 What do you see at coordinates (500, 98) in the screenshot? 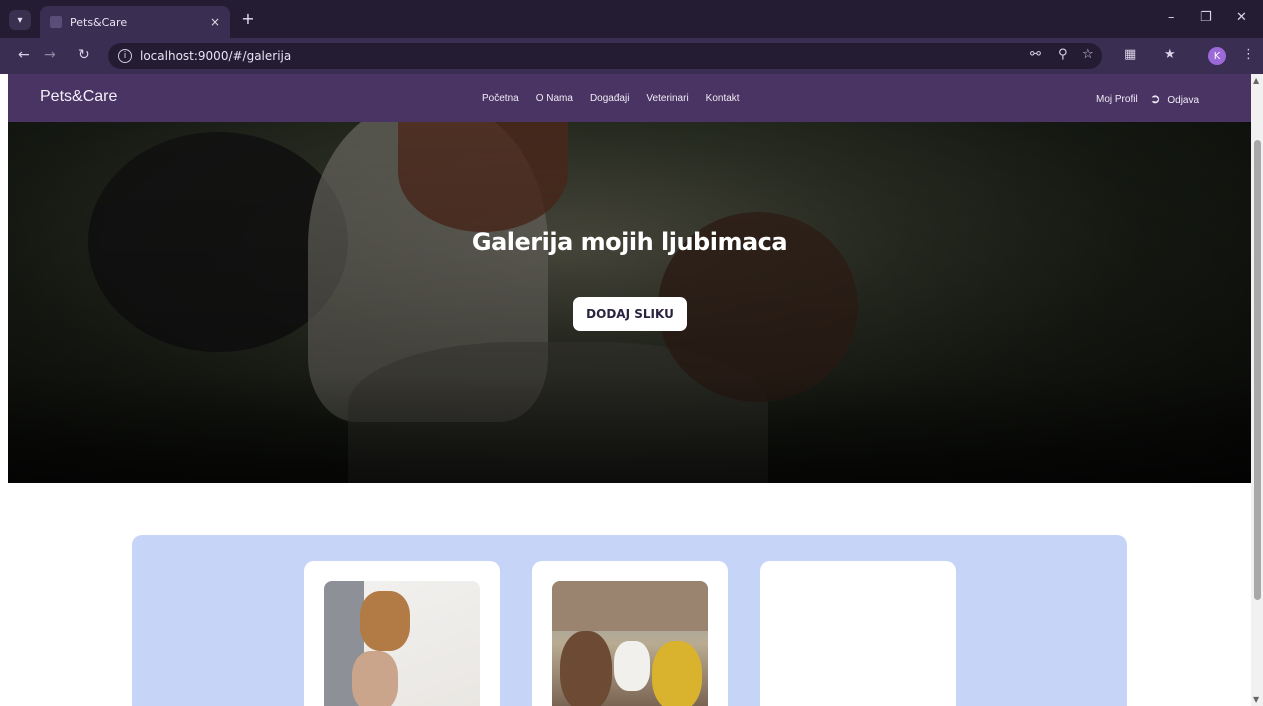
I see `nav-link-pocetna: Početna` at bounding box center [500, 98].